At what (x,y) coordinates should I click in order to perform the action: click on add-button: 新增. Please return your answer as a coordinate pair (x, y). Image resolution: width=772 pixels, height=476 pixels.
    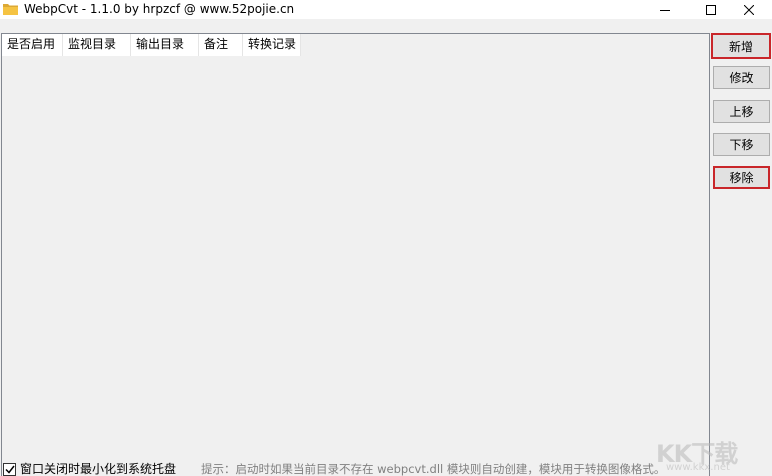
    Looking at the image, I should click on (741, 46).